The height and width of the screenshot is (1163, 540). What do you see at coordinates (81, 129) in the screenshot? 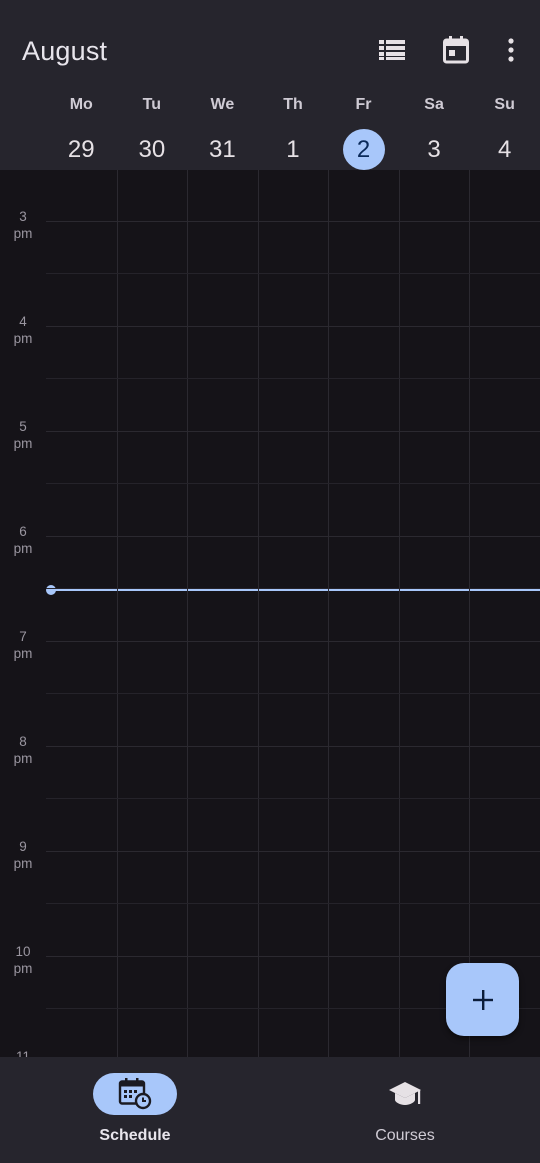
I see `day-mo: Mo 29` at bounding box center [81, 129].